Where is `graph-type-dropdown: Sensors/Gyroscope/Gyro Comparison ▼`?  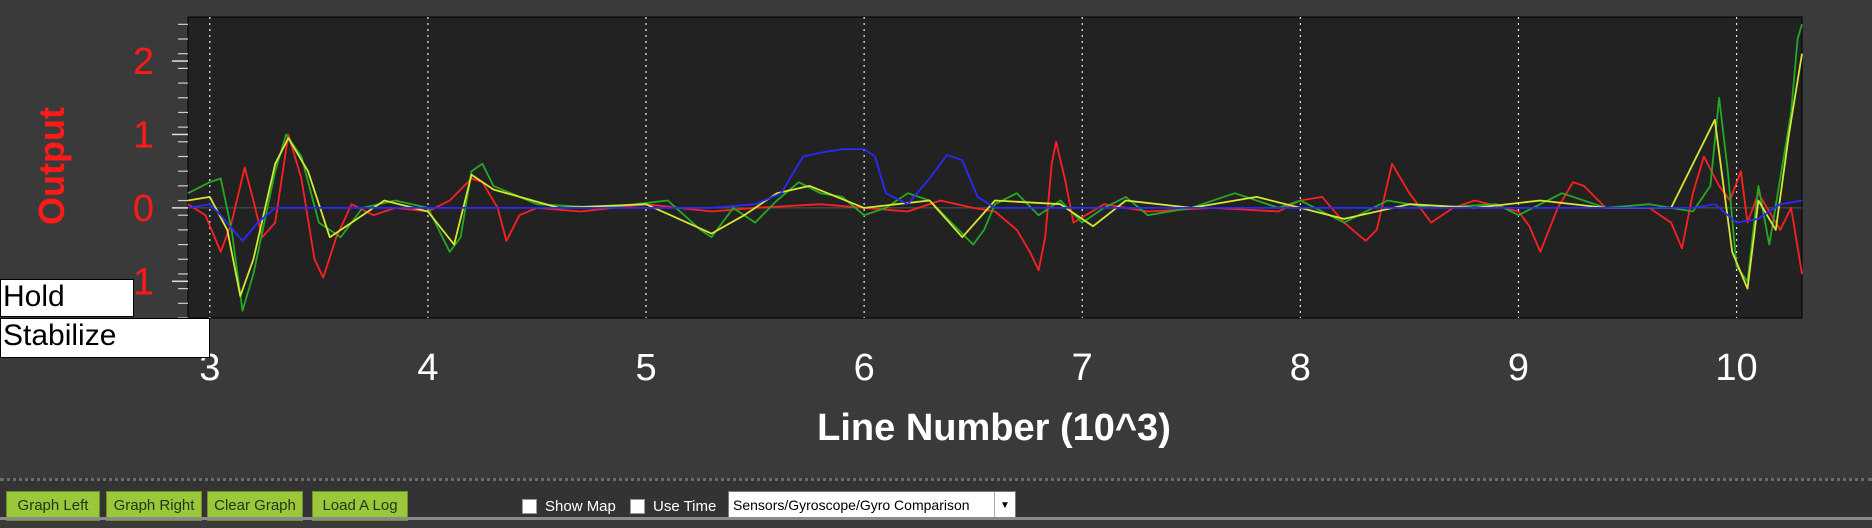 graph-type-dropdown: Sensors/Gyroscope/Gyro Comparison ▼ is located at coordinates (872, 505).